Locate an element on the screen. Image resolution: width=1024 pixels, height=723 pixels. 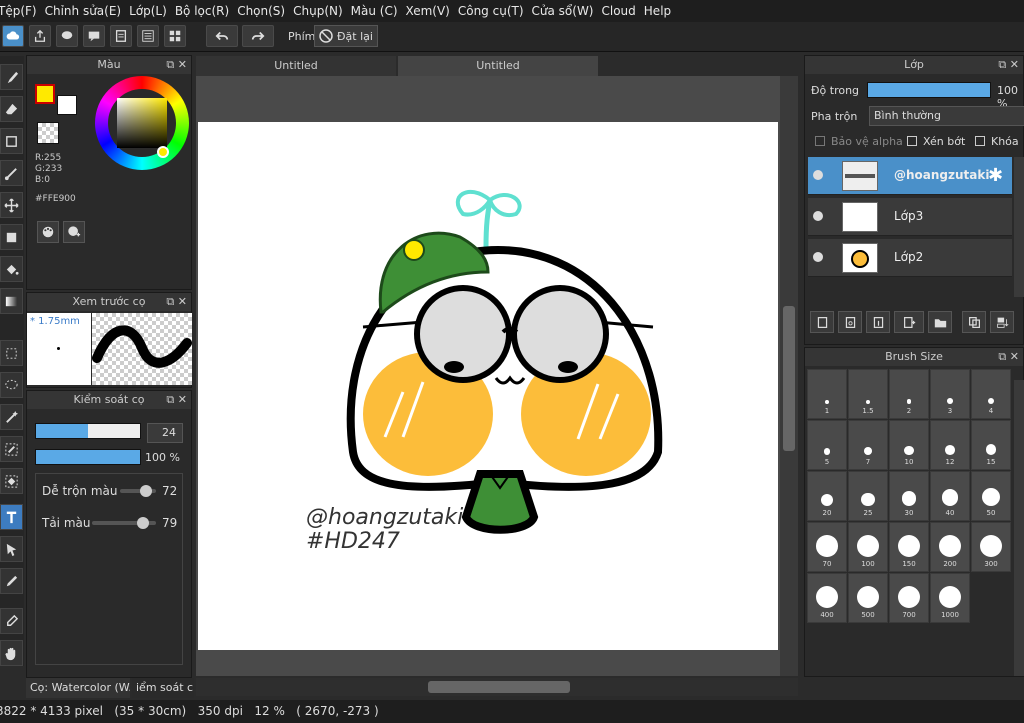
brush-size-slider is located at coordinates (88, 431).